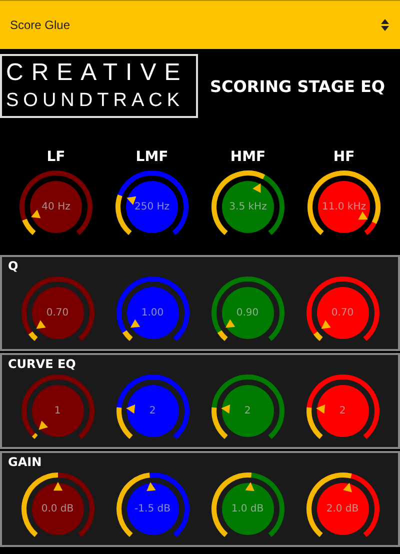 Image resolution: width=400 pixels, height=554 pixels. Describe the element at coordinates (99, 86) in the screenshot. I see `logo: CREATIVE SOUNDTRACK` at that location.